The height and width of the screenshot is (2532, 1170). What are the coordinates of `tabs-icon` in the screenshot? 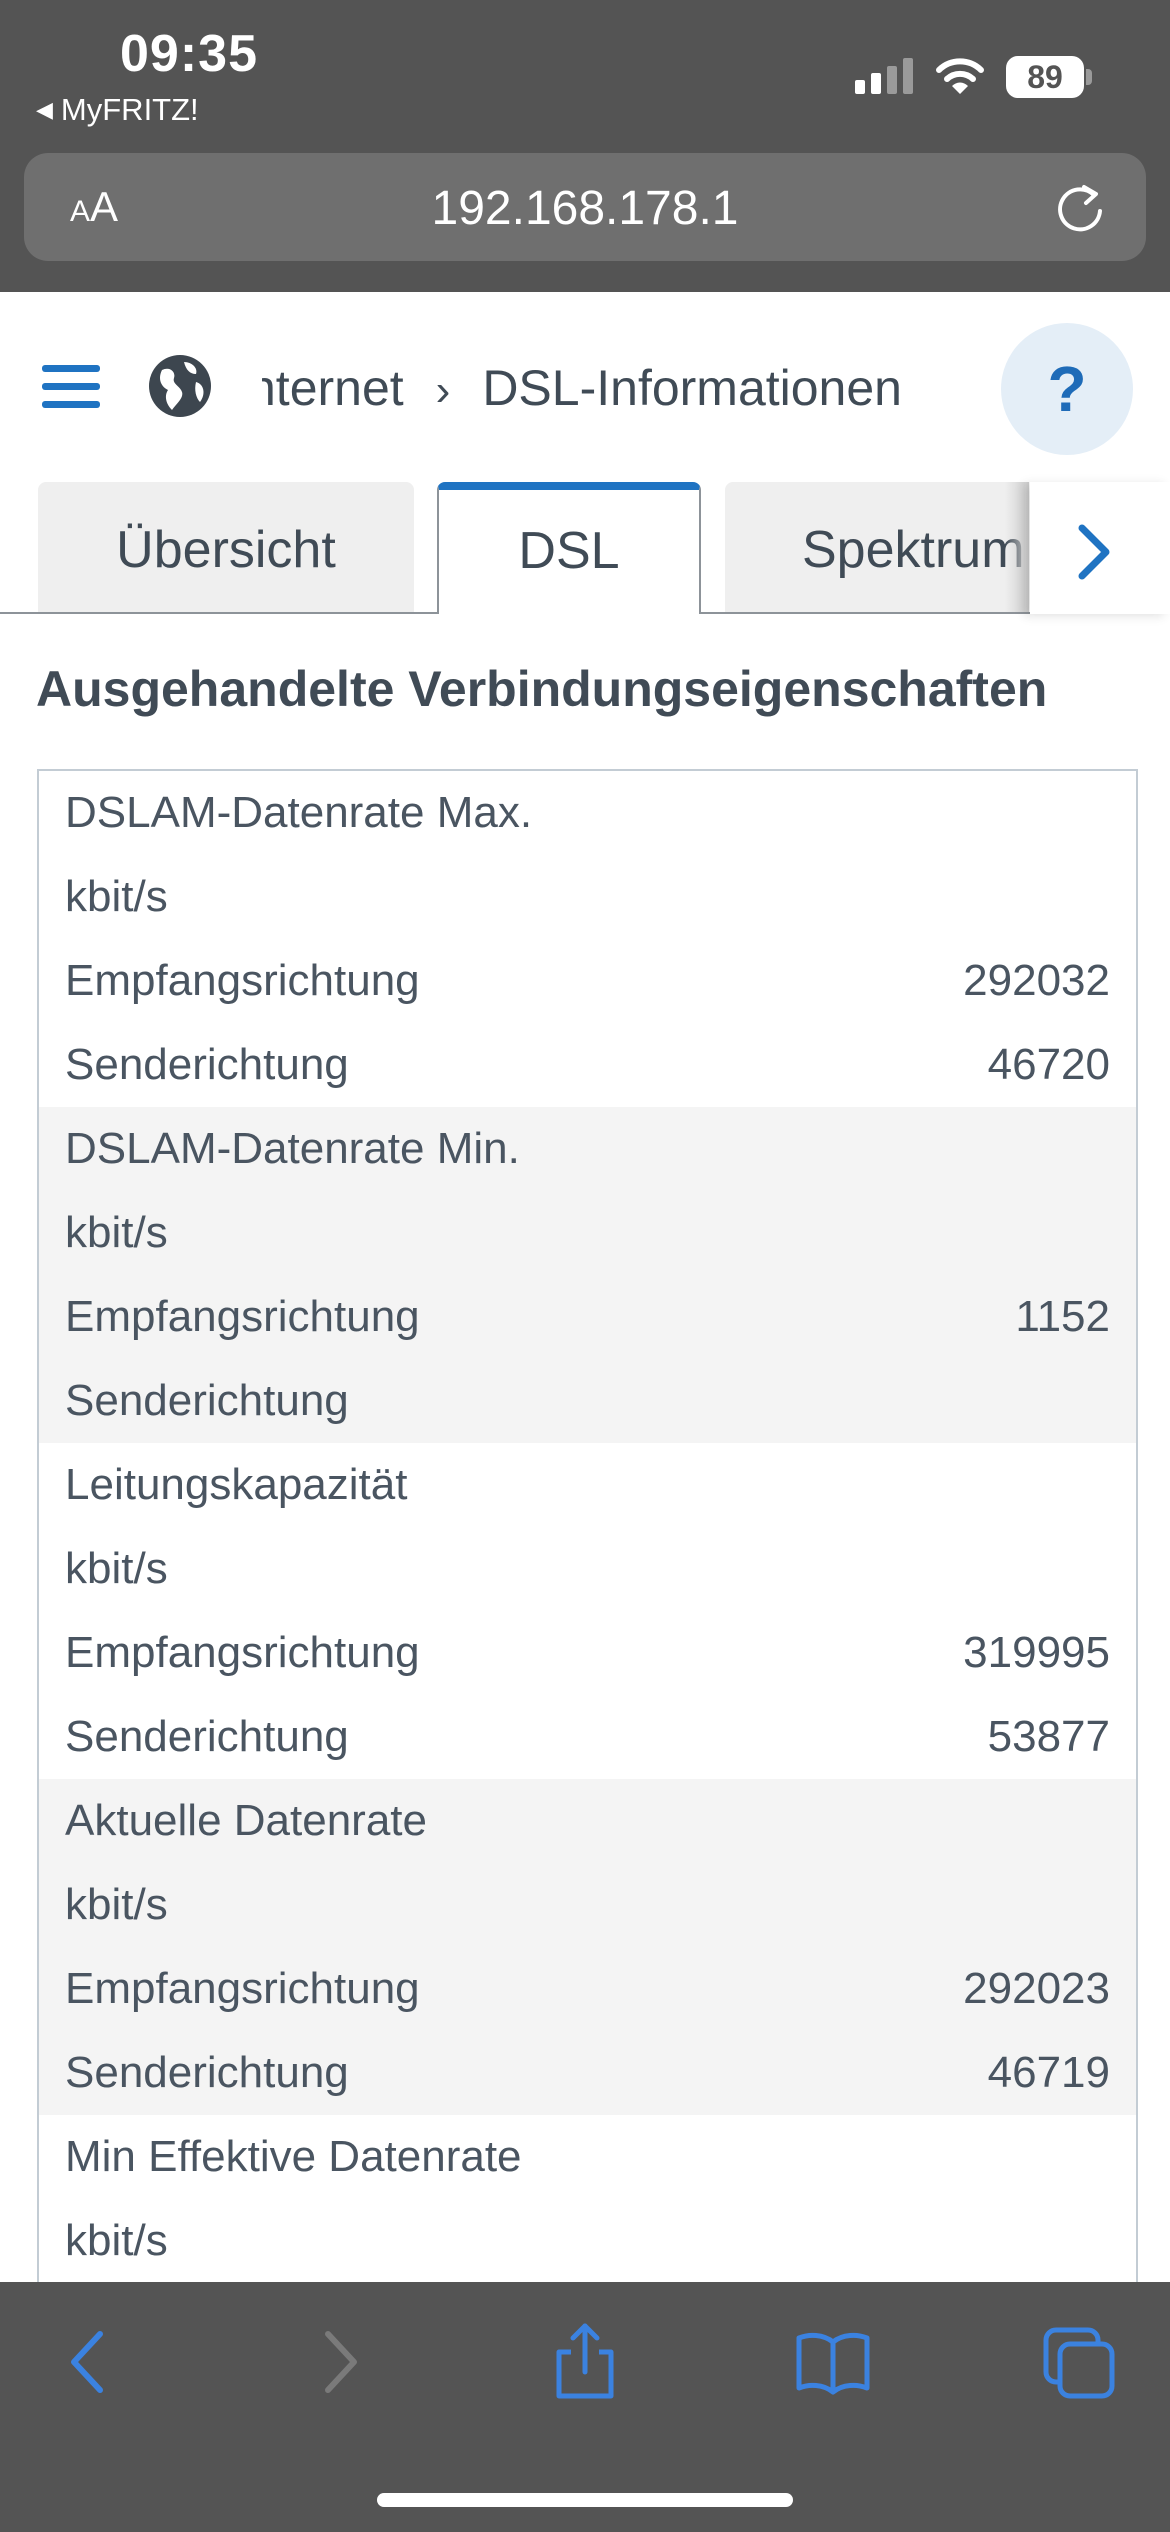 It's located at (1080, 2362).